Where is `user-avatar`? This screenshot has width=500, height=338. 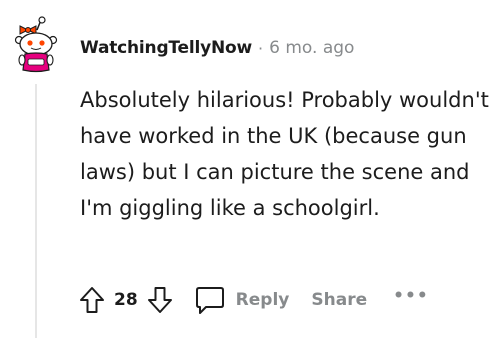
user-avatar is located at coordinates (36, 46).